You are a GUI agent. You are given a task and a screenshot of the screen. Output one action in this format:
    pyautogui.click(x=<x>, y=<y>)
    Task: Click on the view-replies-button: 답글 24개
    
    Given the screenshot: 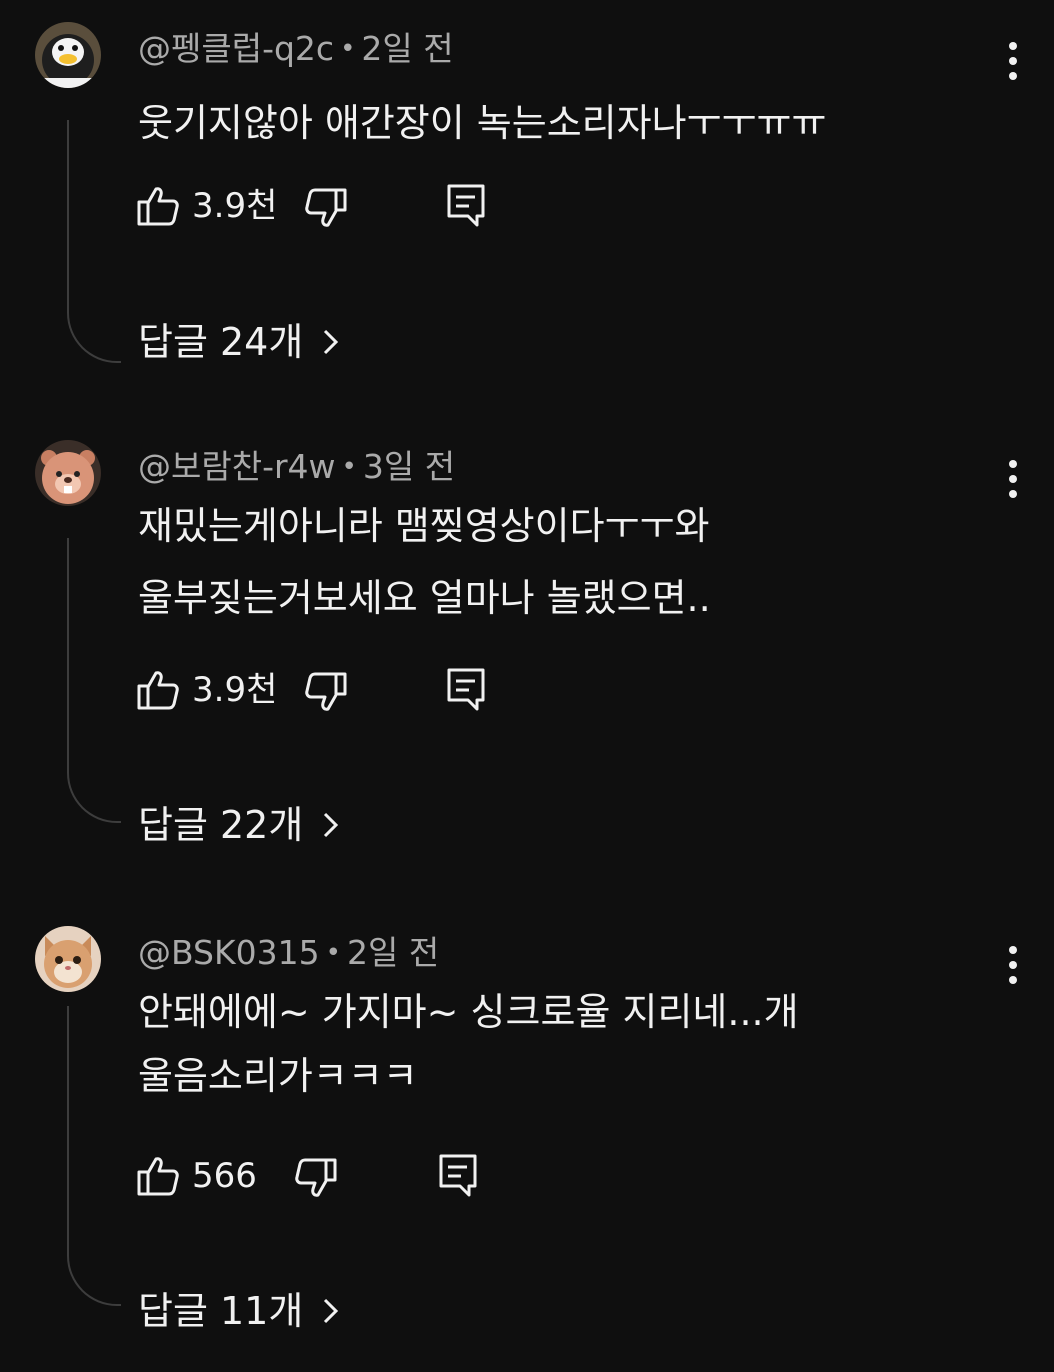 What is the action you would take?
    pyautogui.click(x=239, y=342)
    